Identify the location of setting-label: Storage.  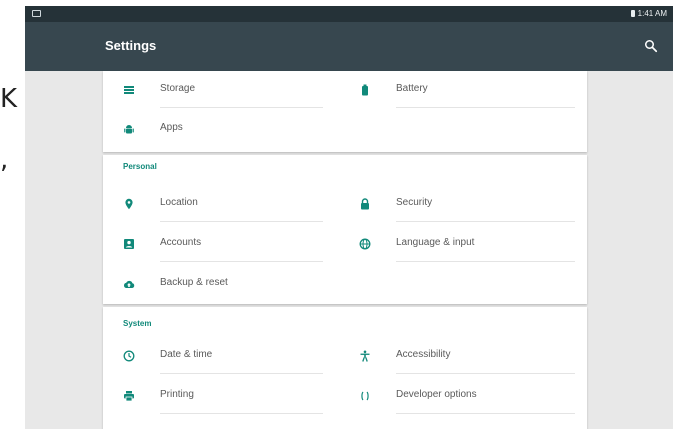
(178, 88).